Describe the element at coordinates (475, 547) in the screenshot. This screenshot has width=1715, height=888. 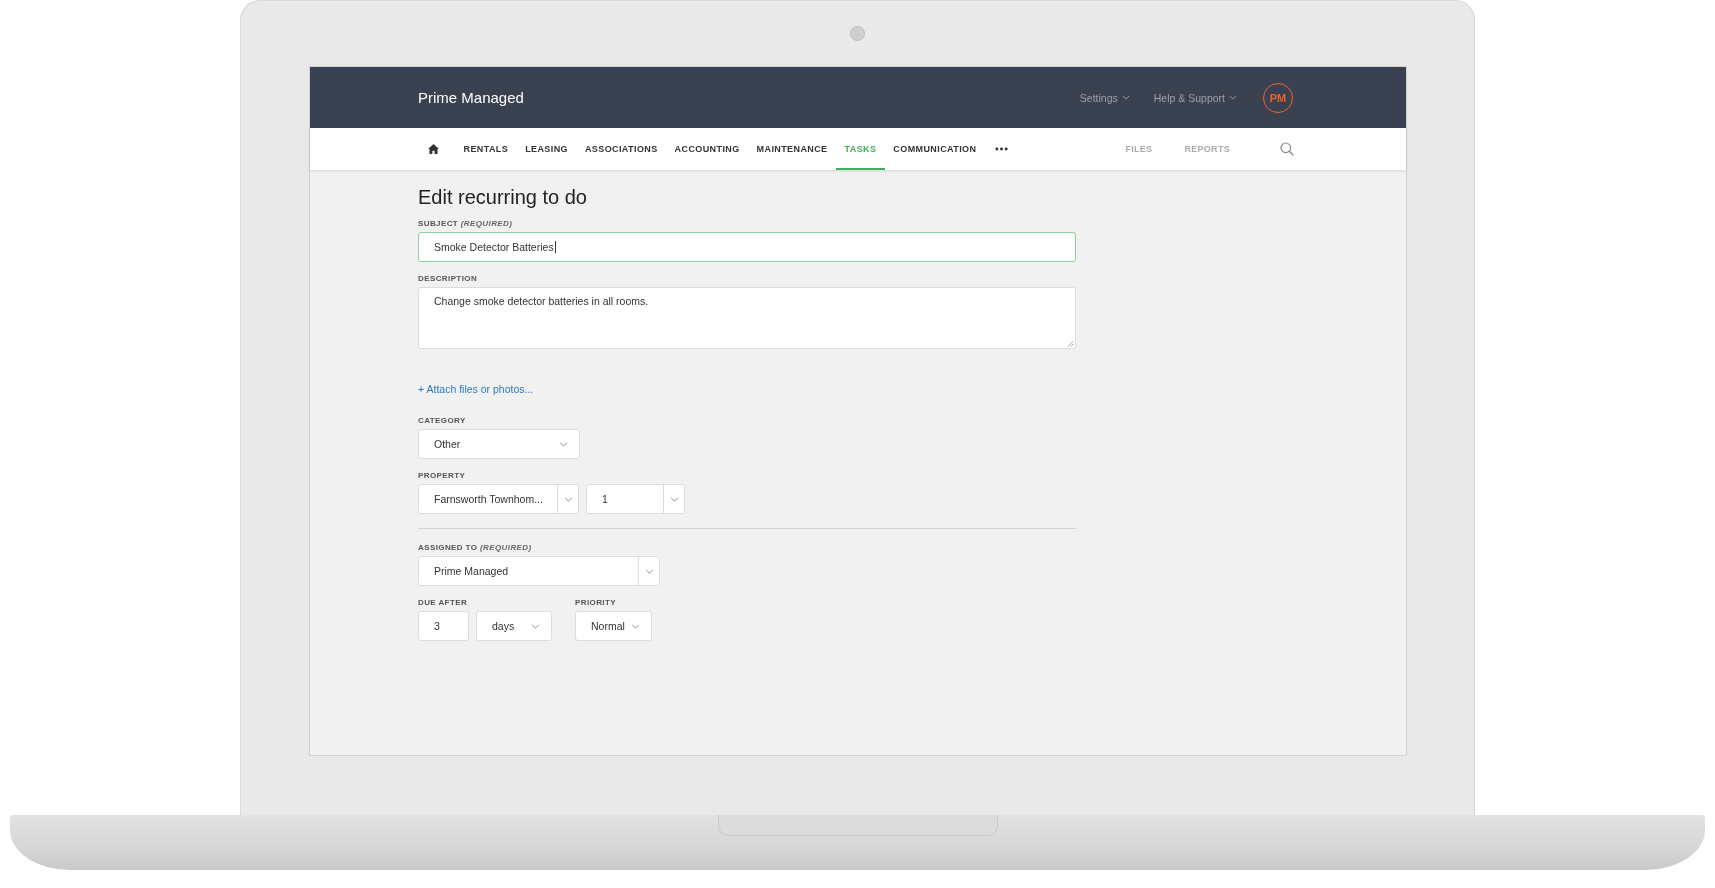
I see `field-label: ASSIGNED TO (REQUIRED)` at that location.